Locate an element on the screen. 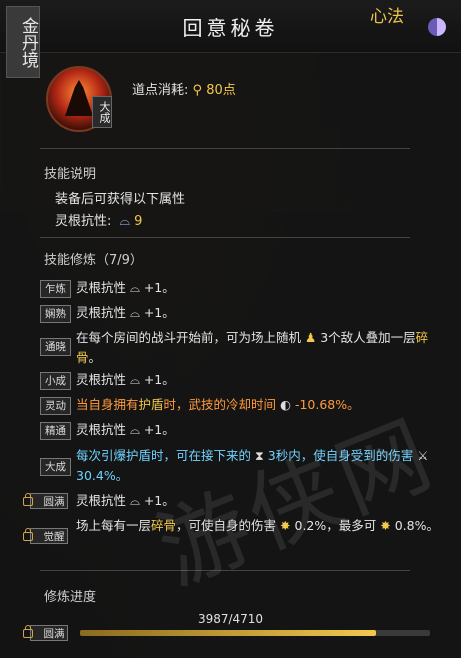  progress-bar is located at coordinates (255, 633).